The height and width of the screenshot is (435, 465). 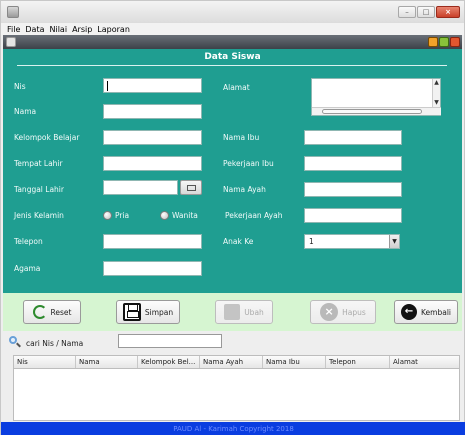 I want to click on text-caret, so click(x=107, y=86).